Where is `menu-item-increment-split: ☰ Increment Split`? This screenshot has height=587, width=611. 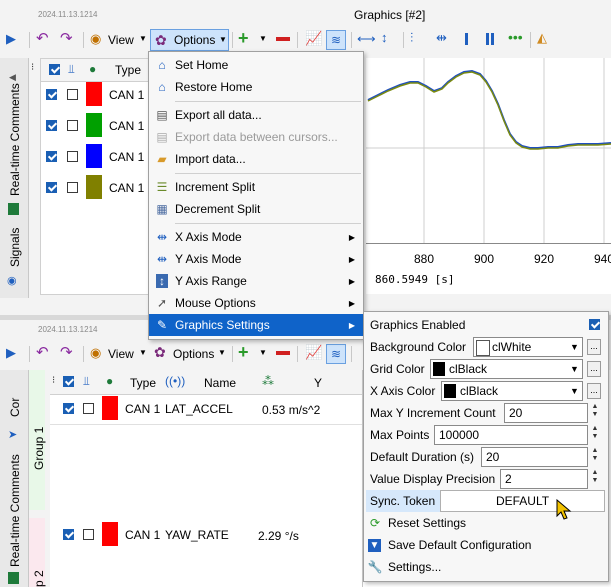
menu-item-increment-split: ☰ Increment Split is located at coordinates (256, 187).